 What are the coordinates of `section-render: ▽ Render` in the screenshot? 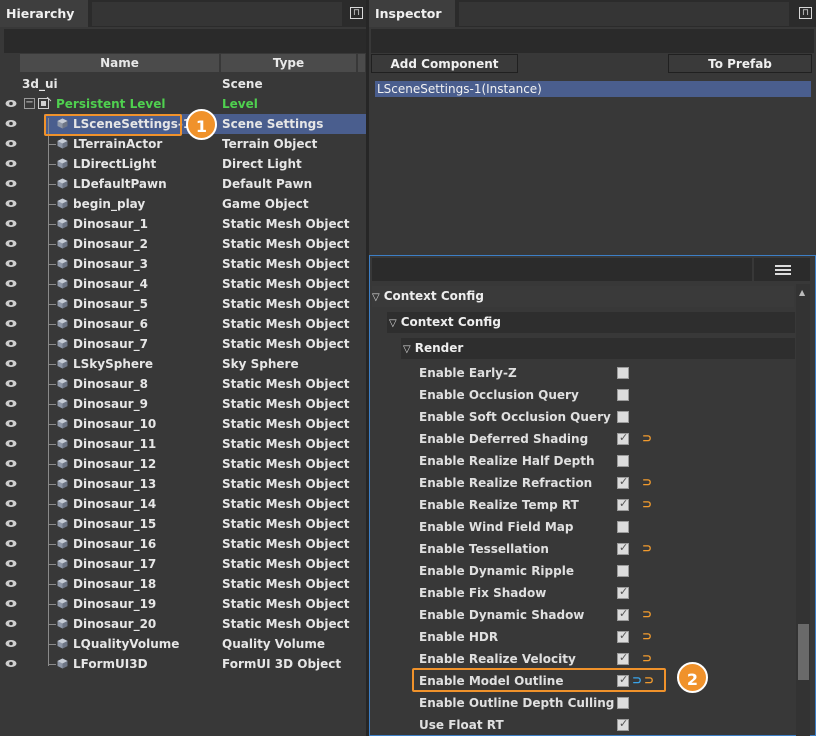 It's located at (598, 348).